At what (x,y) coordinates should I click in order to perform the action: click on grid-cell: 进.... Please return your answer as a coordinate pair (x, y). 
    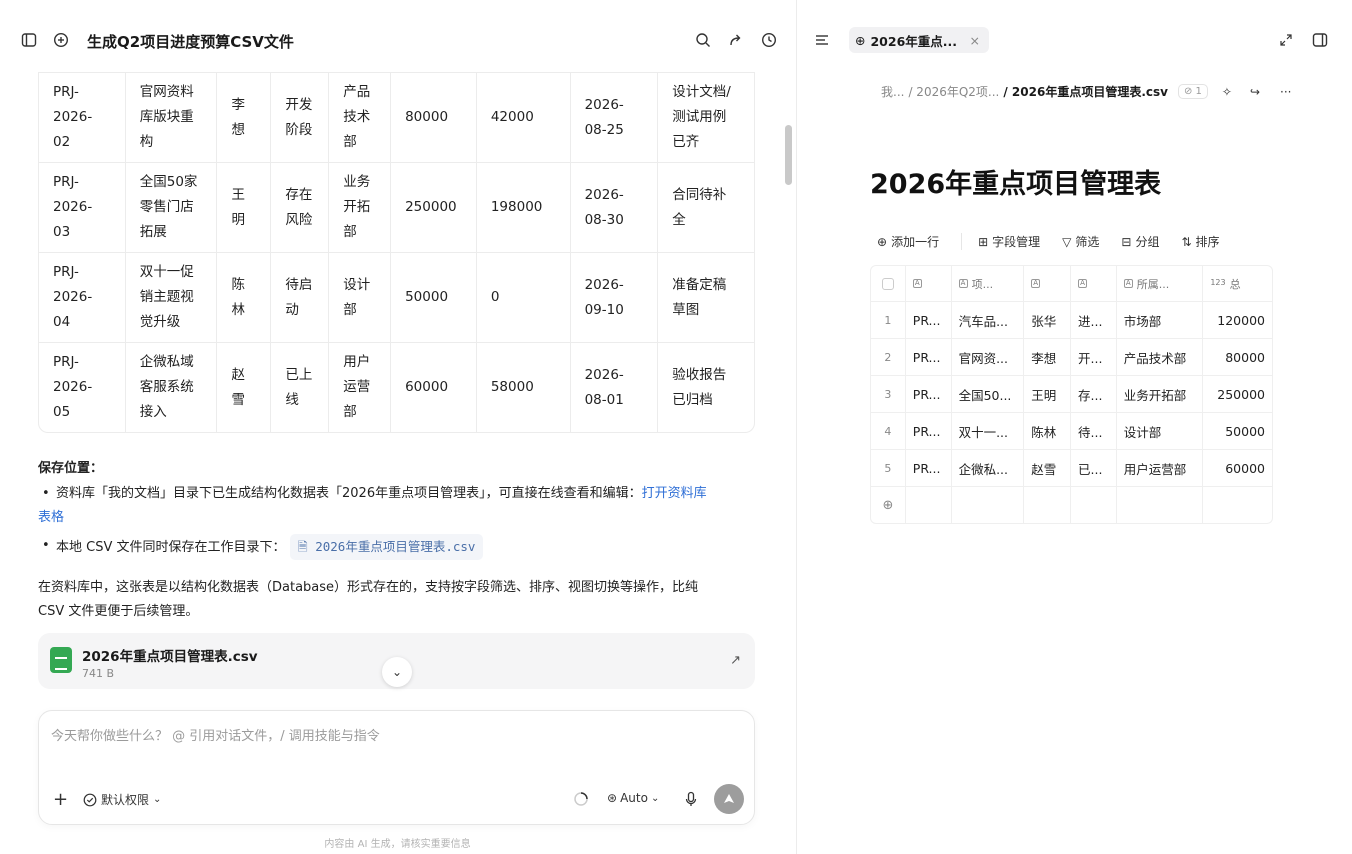
    Looking at the image, I should click on (1093, 320).